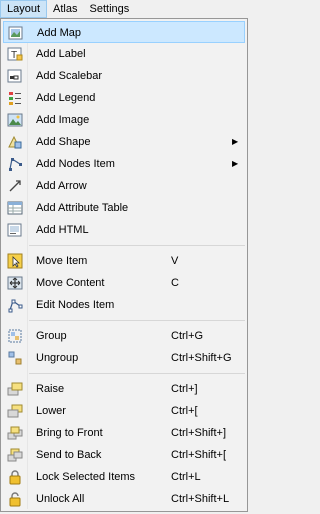  Describe the element at coordinates (124, 358) in the screenshot. I see `ungroup-item: Ungroup Ctrl+Shift+G` at that location.